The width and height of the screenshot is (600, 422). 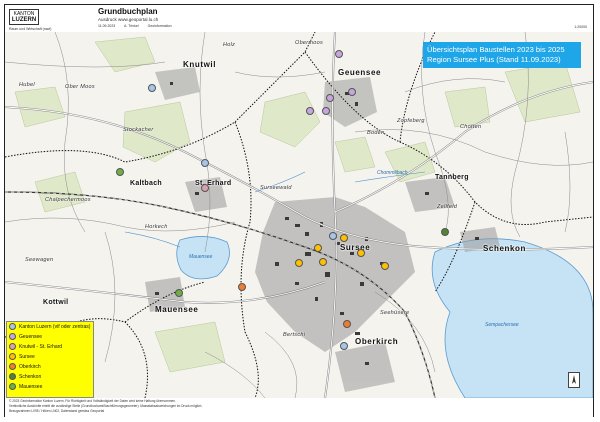 I want to click on locality-obermoos: Obermoos, so click(x=309, y=43).